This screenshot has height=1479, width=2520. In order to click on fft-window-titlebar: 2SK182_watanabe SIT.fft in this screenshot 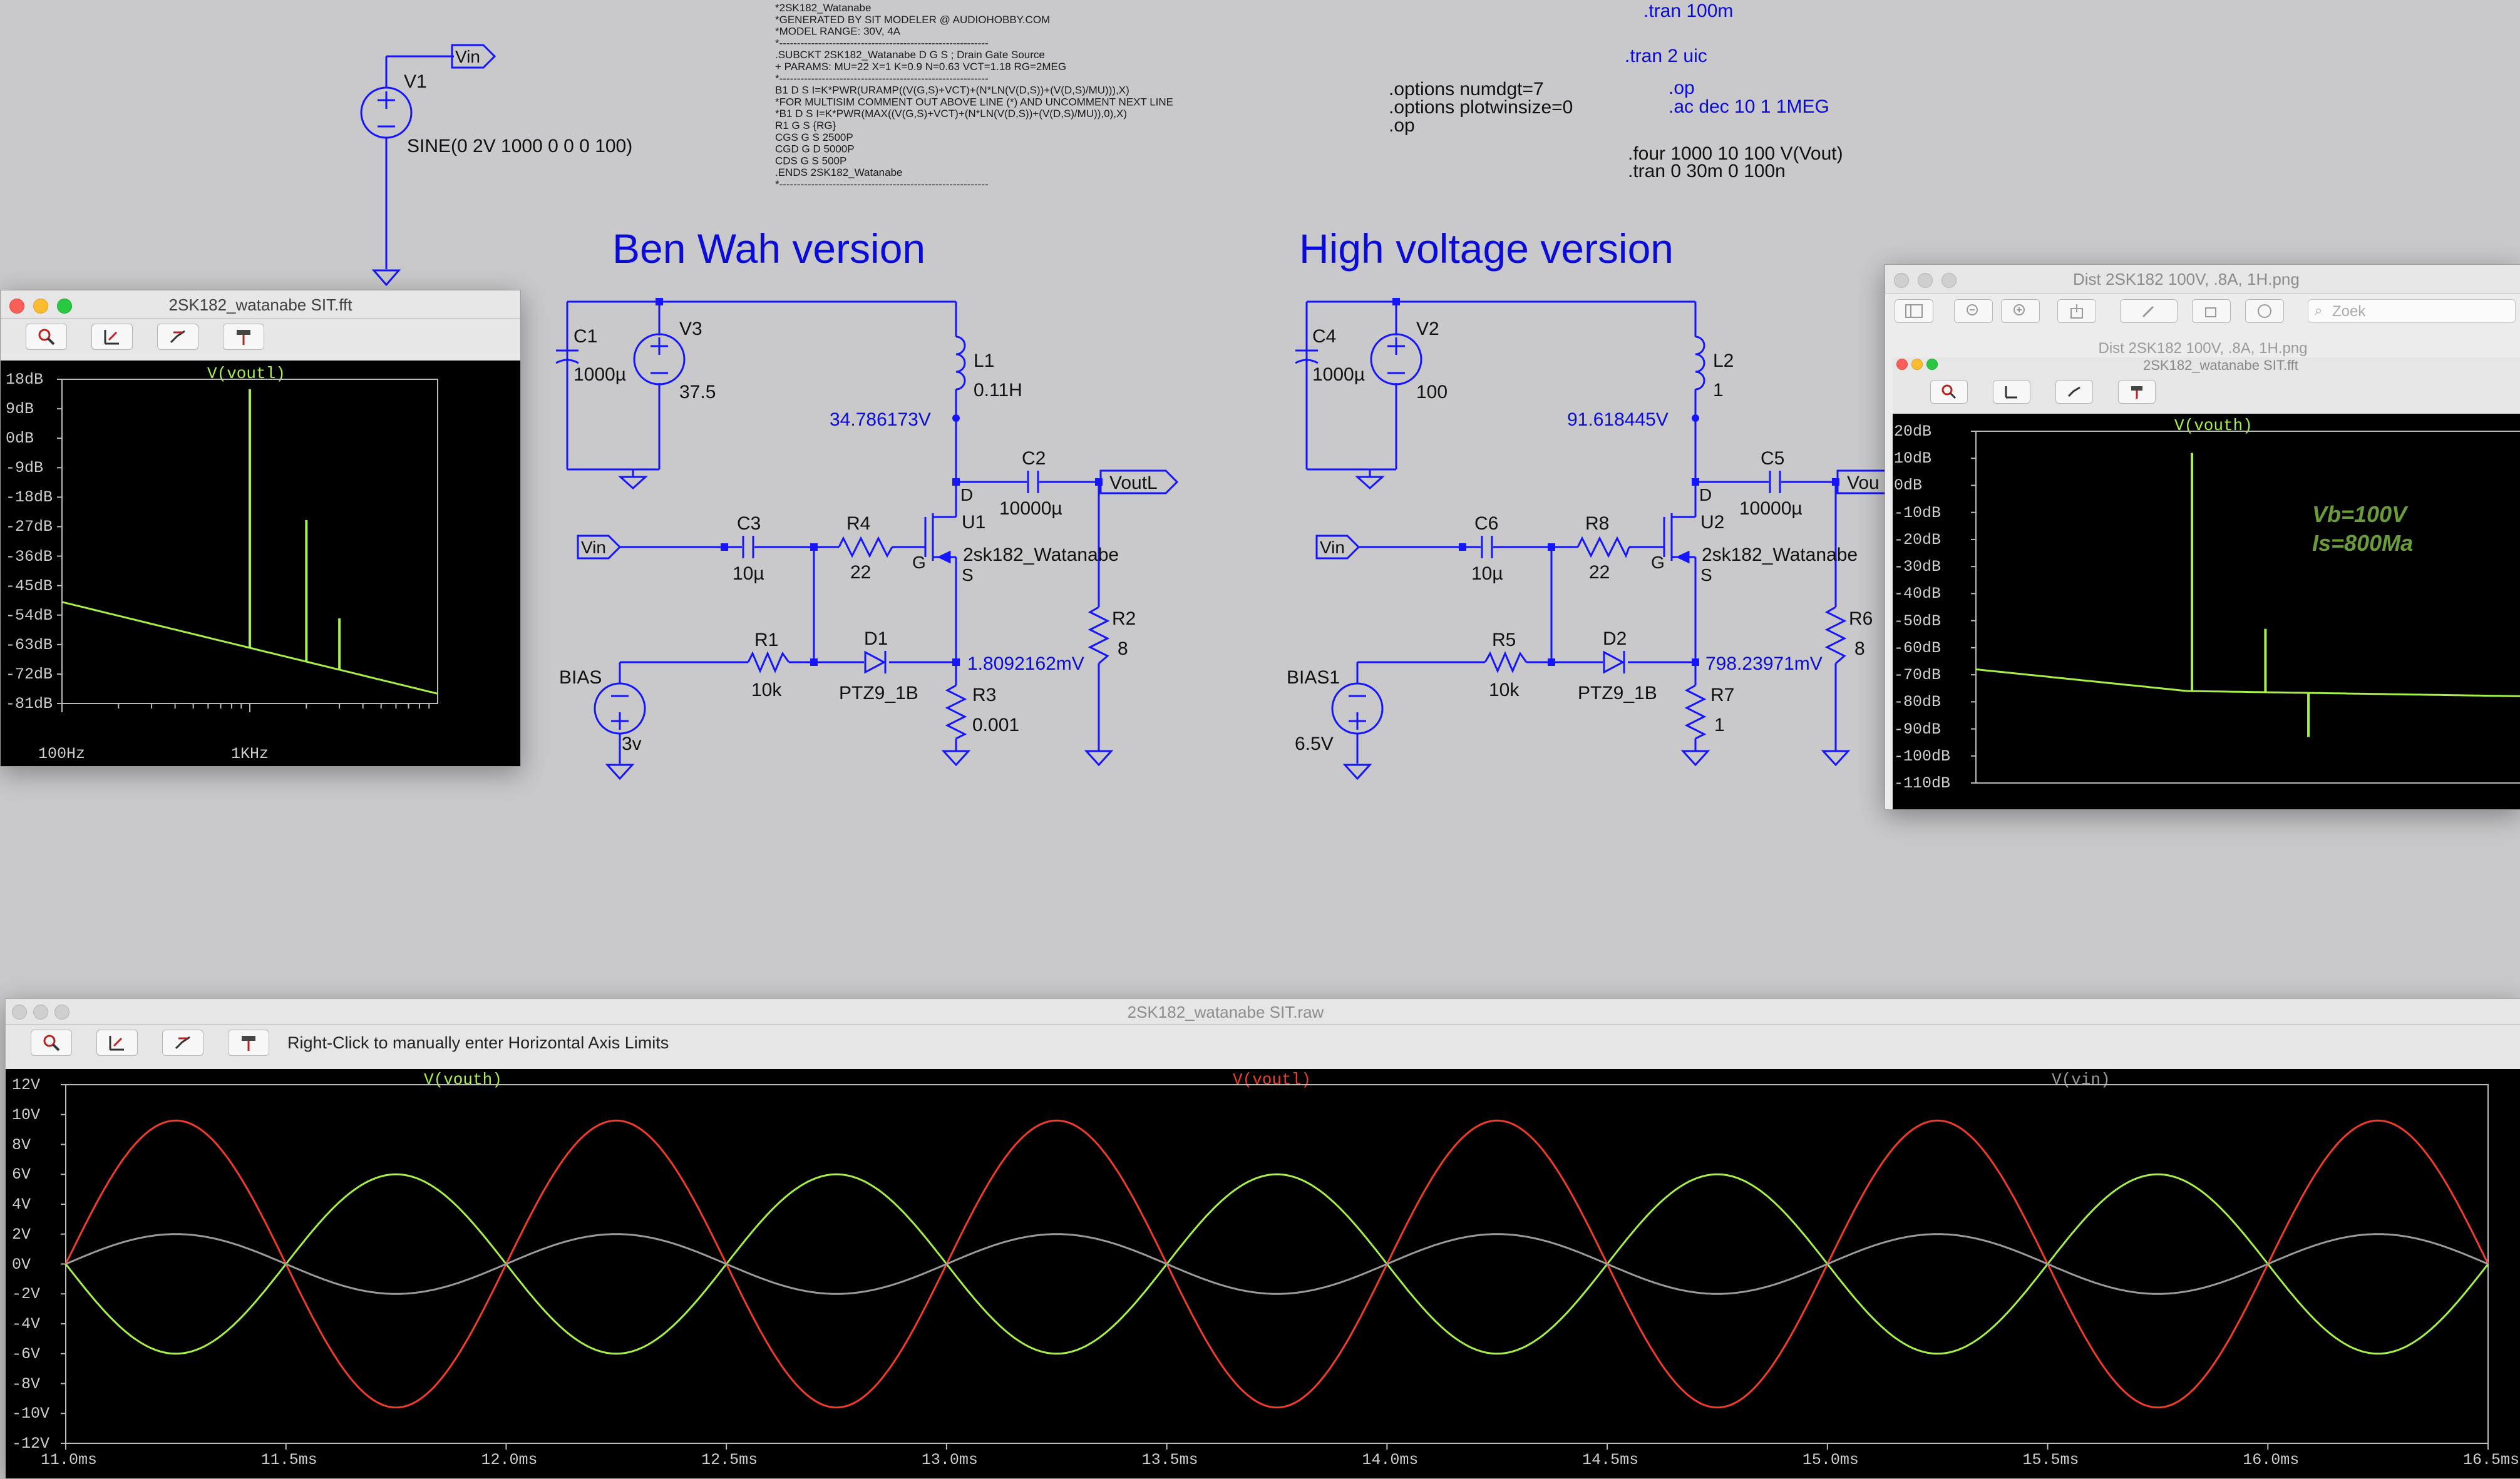, I will do `click(261, 304)`.